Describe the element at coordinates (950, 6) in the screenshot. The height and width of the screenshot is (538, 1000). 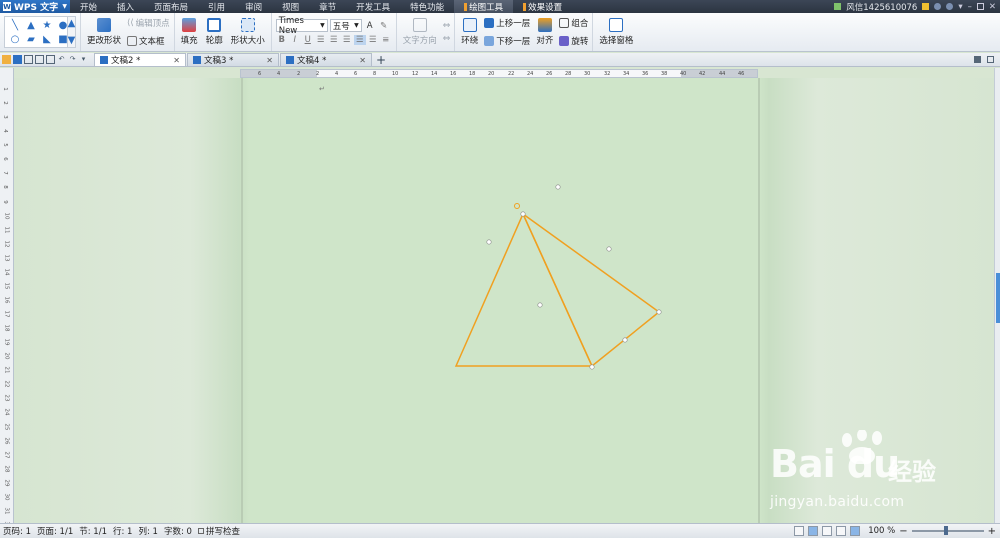
I see `help-icon` at that location.